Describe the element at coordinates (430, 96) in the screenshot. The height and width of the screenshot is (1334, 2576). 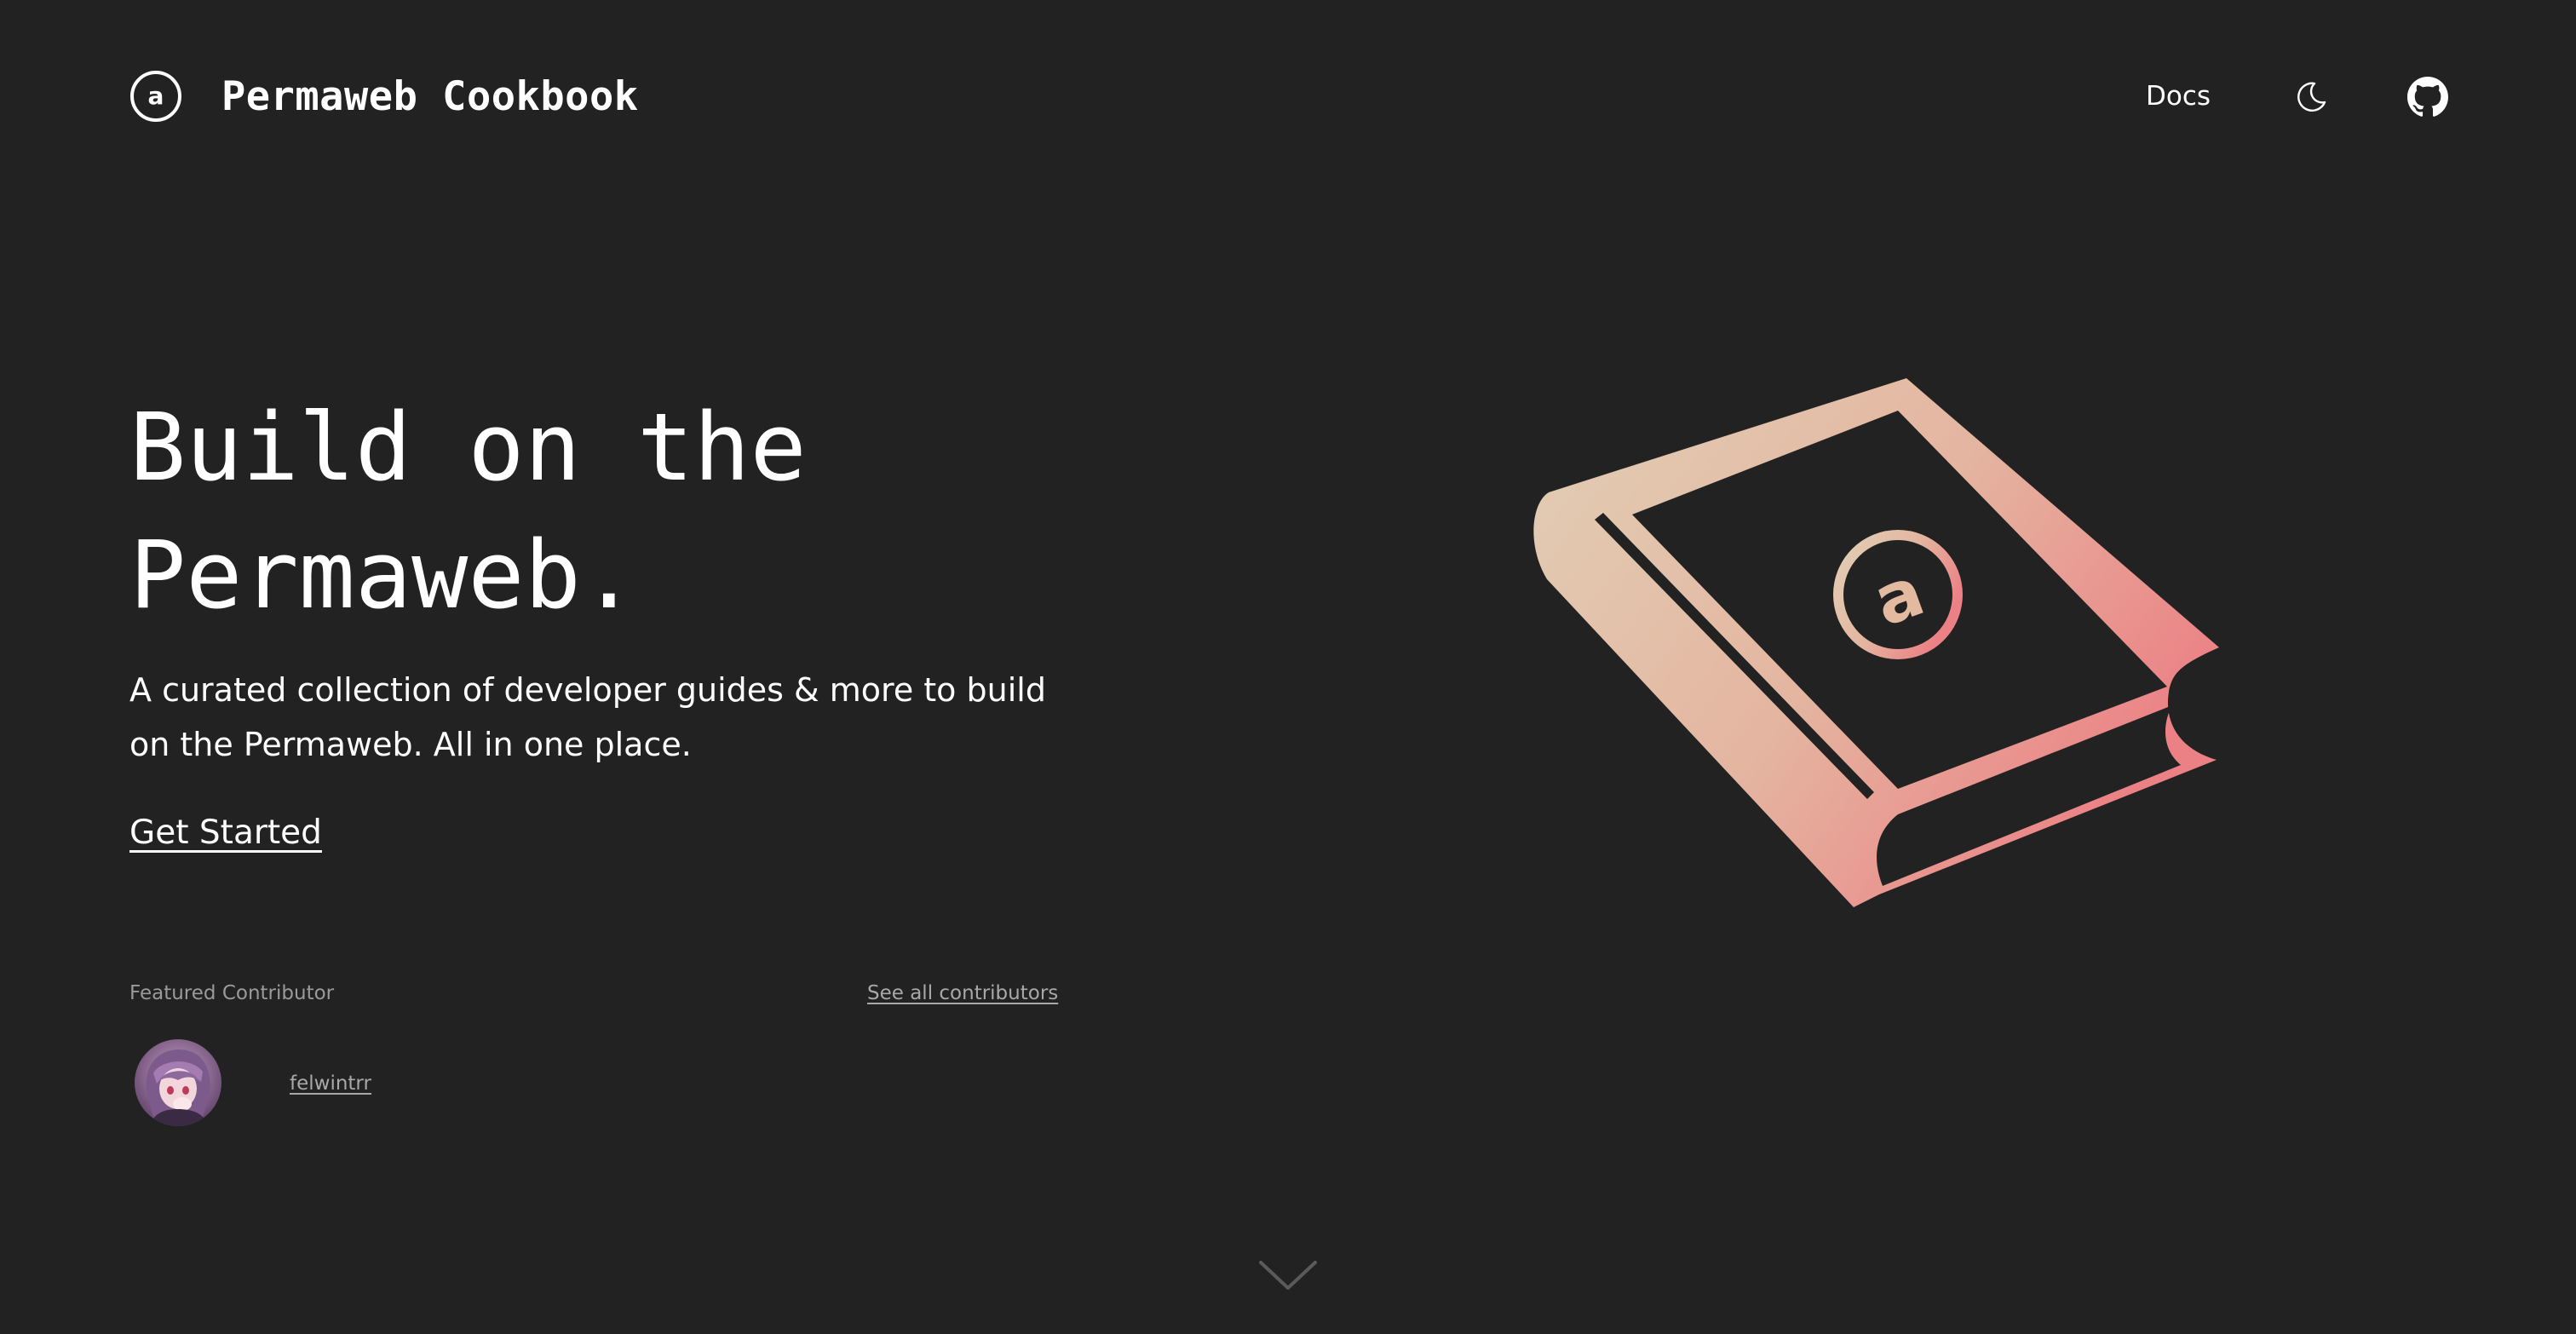
I see `site-title: Permaweb Cookbook` at that location.